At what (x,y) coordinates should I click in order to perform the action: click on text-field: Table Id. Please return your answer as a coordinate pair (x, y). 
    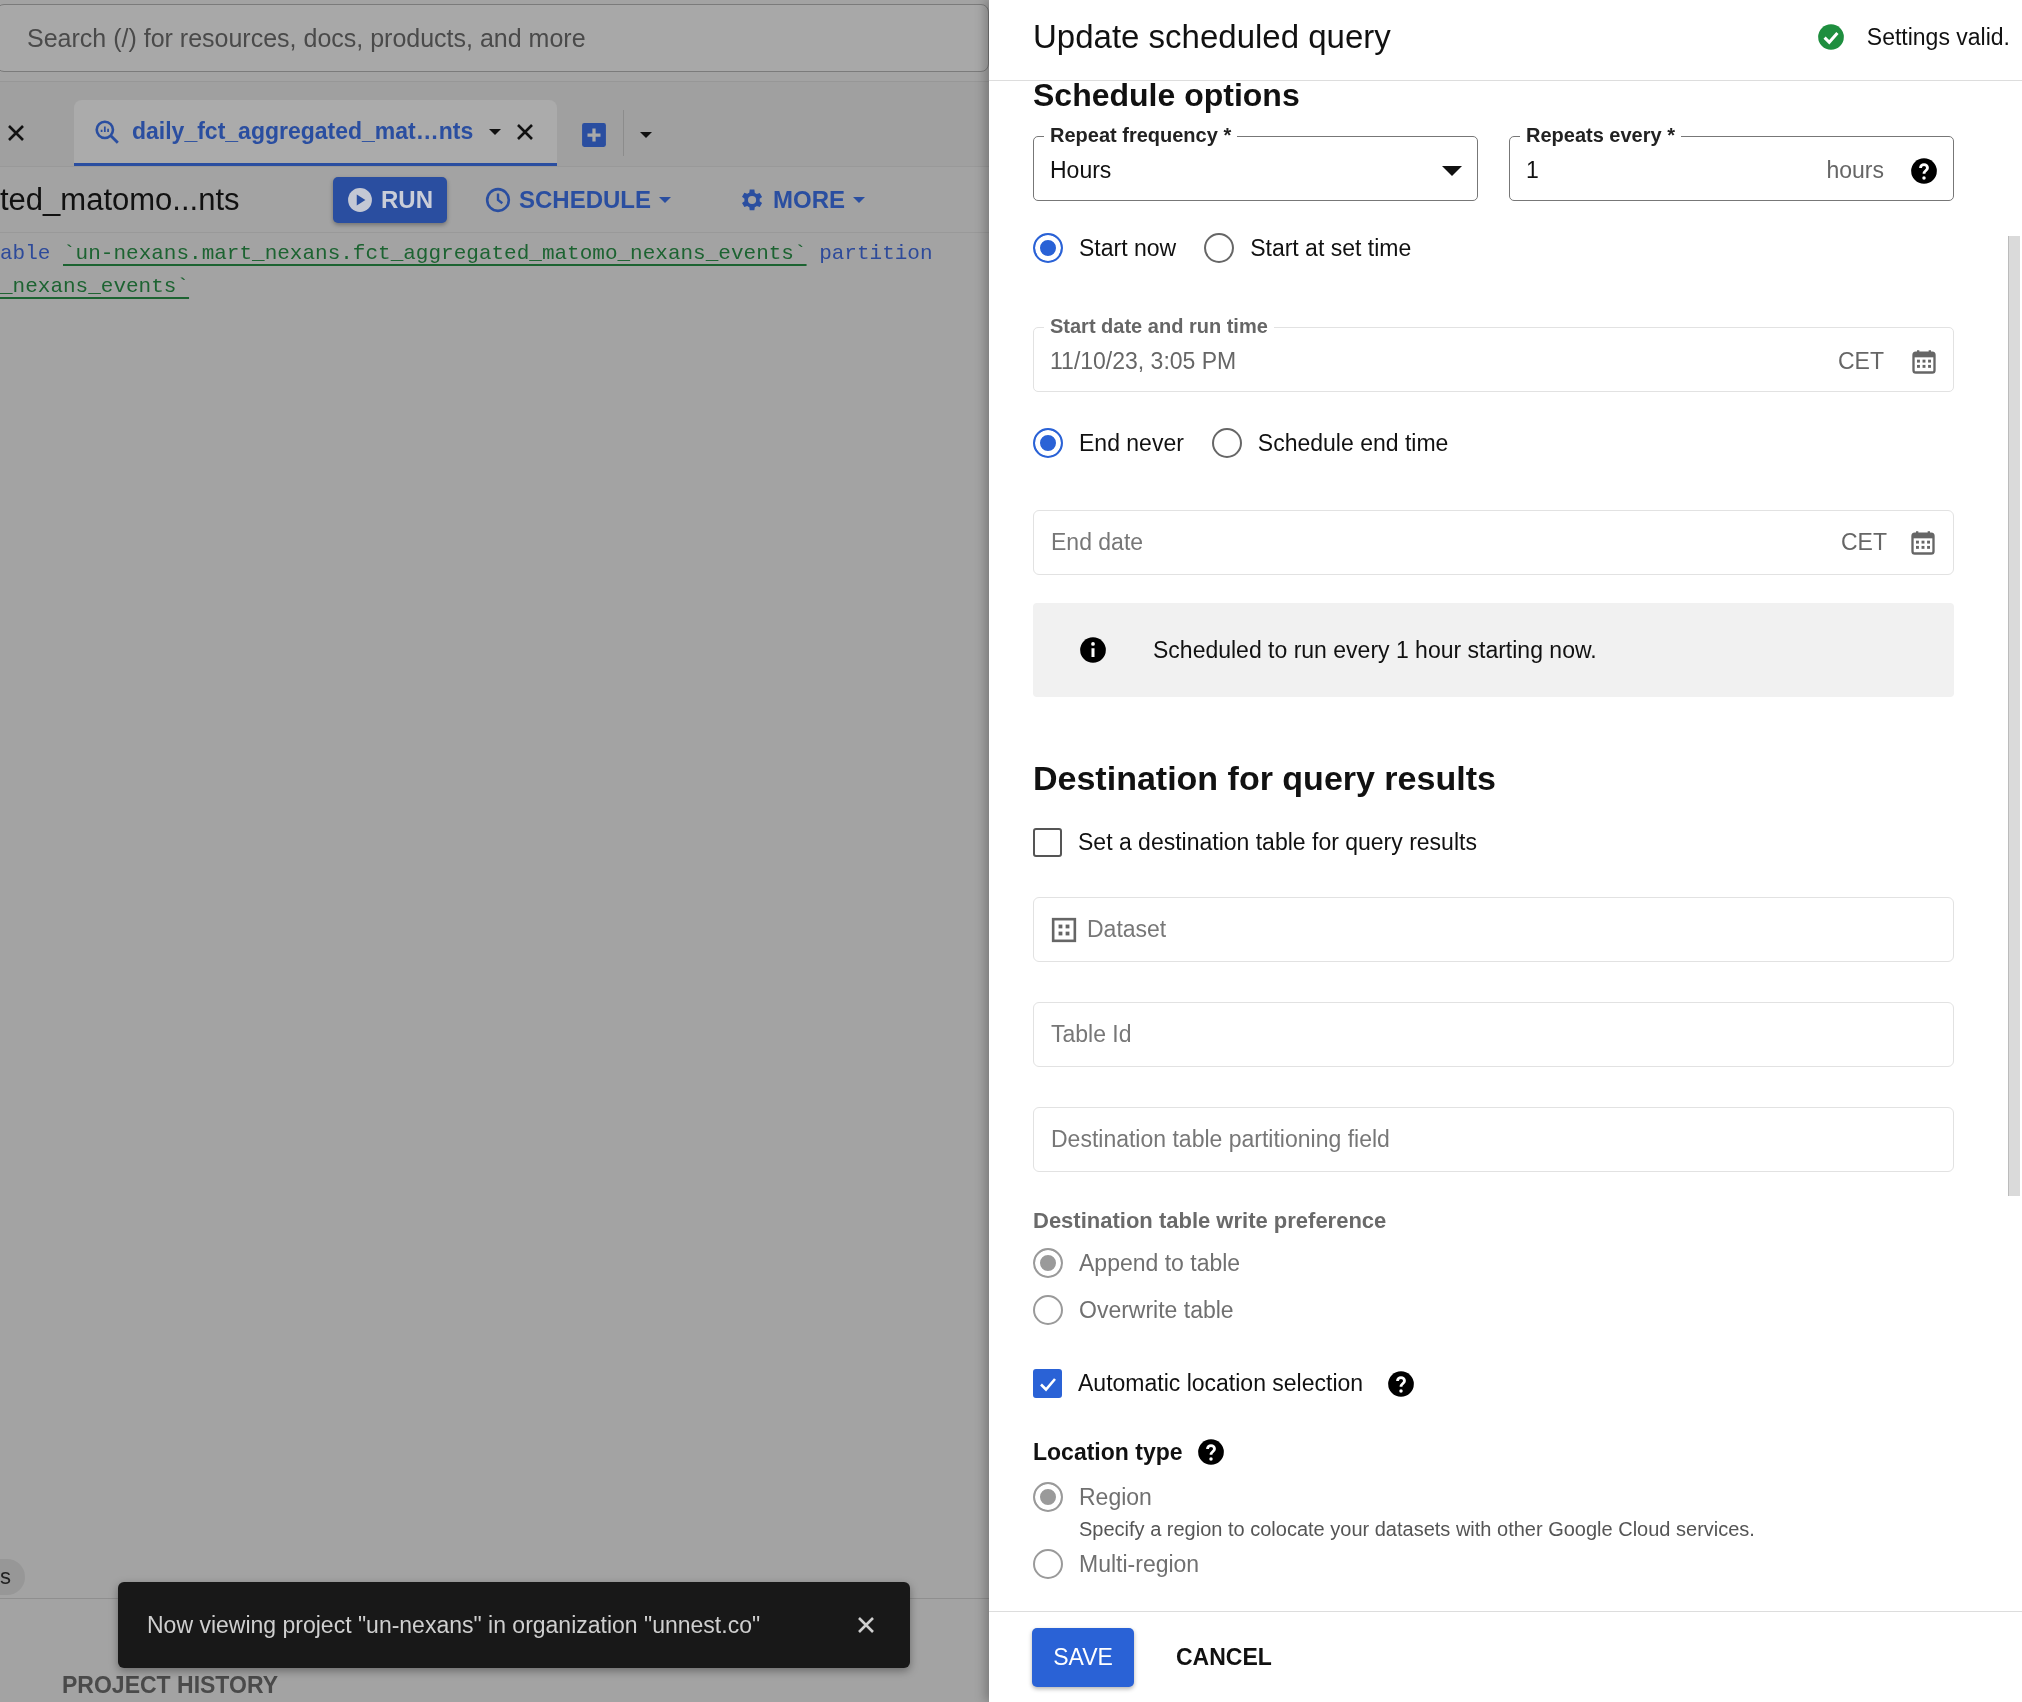
    Looking at the image, I should click on (1493, 1034).